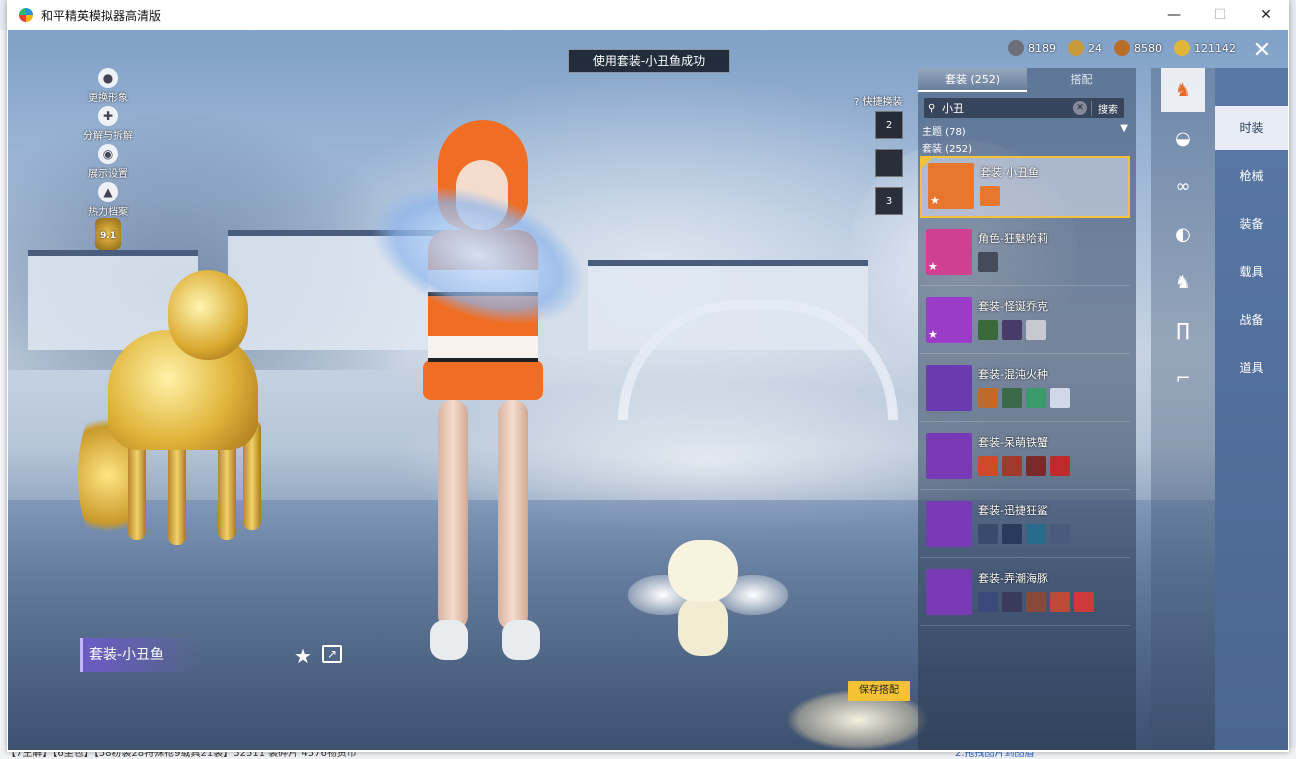  I want to click on preset-slot-2: 2, so click(889, 125).